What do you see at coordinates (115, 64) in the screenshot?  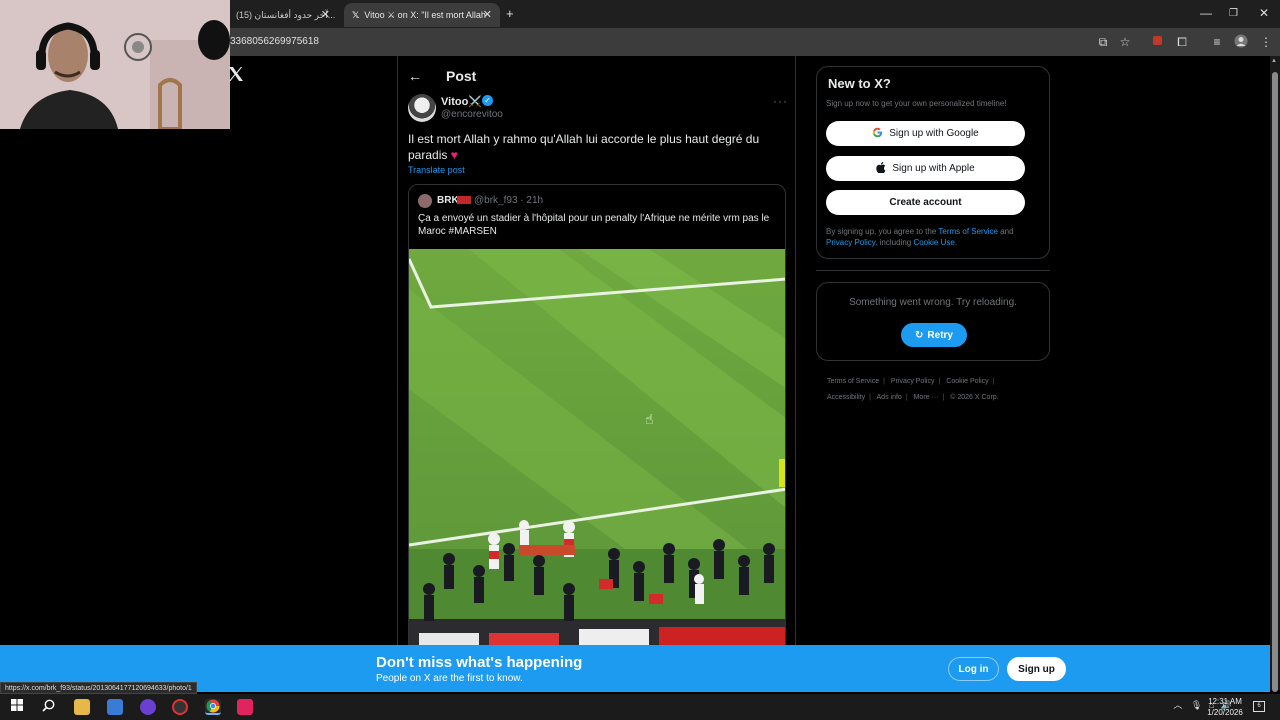 I see `webcam-overlay` at bounding box center [115, 64].